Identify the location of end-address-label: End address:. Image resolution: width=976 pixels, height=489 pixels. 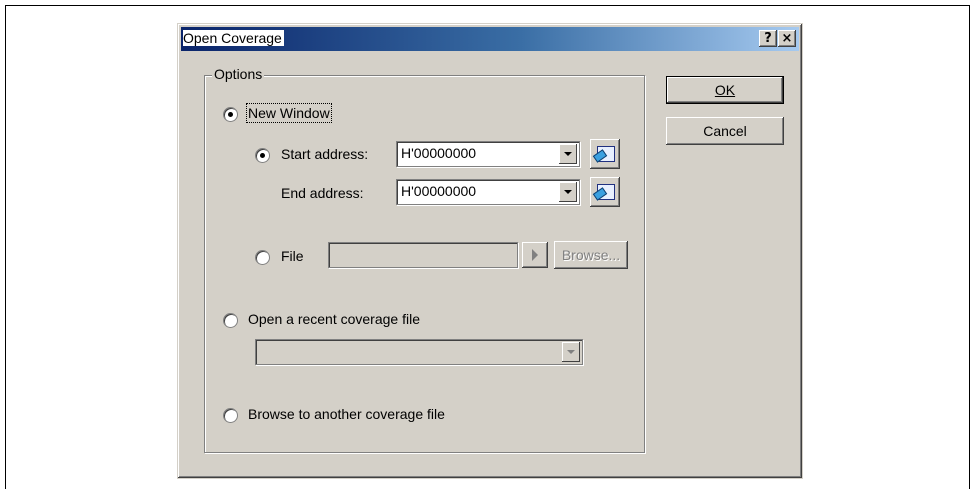
(322, 193).